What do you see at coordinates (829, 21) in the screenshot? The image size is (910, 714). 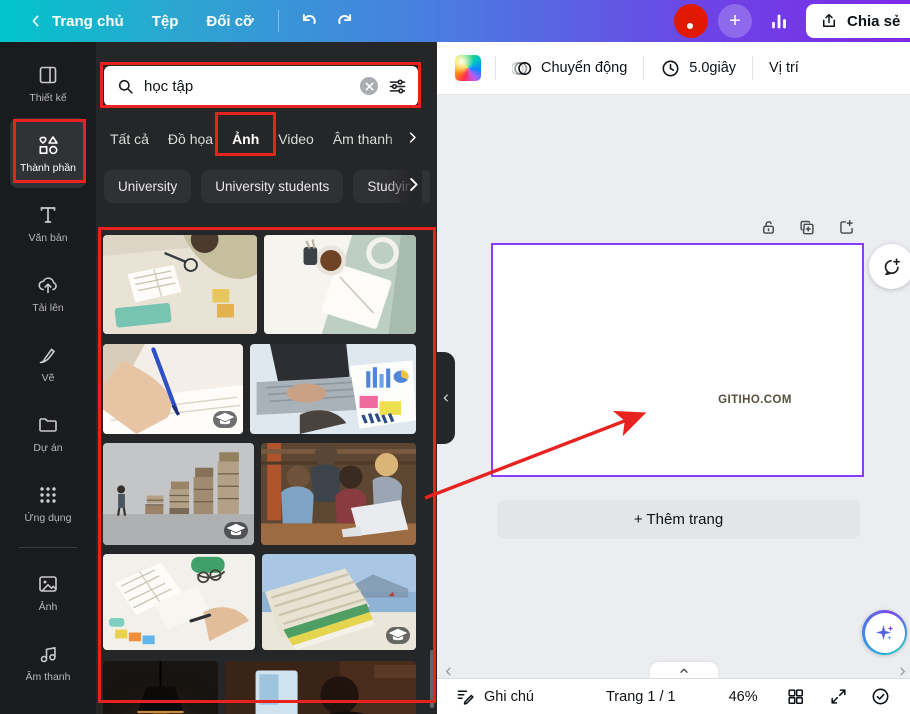 I see `share-upload-icon` at bounding box center [829, 21].